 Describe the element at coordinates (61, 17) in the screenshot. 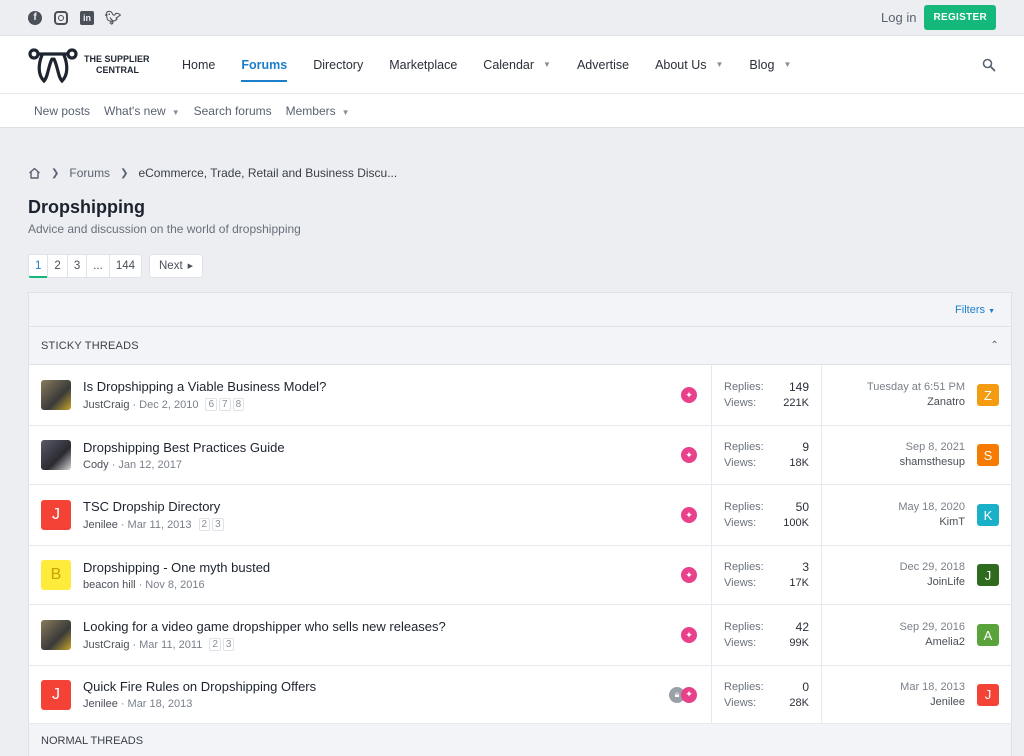

I see `instagram-icon` at that location.